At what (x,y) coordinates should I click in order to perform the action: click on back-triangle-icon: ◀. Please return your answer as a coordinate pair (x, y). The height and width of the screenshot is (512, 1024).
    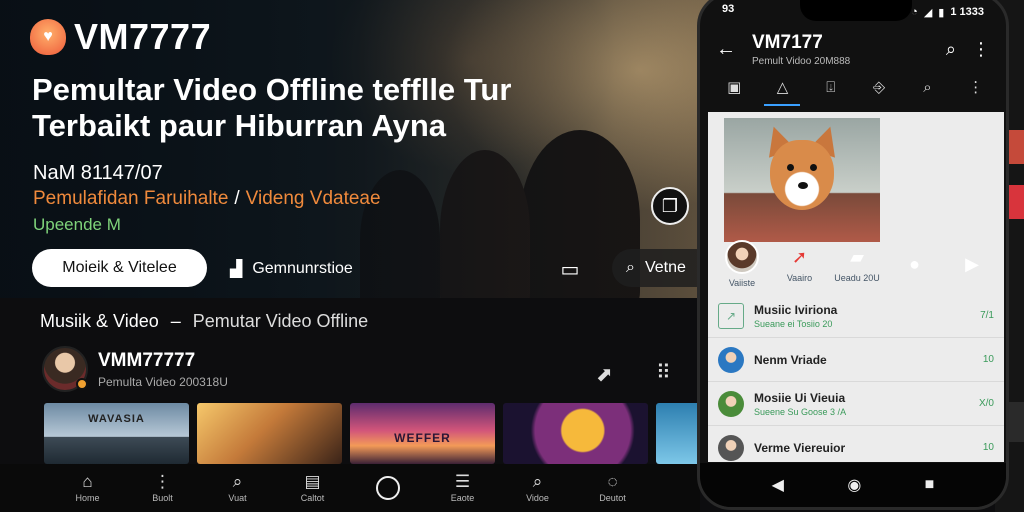
    Looking at the image, I should click on (778, 485).